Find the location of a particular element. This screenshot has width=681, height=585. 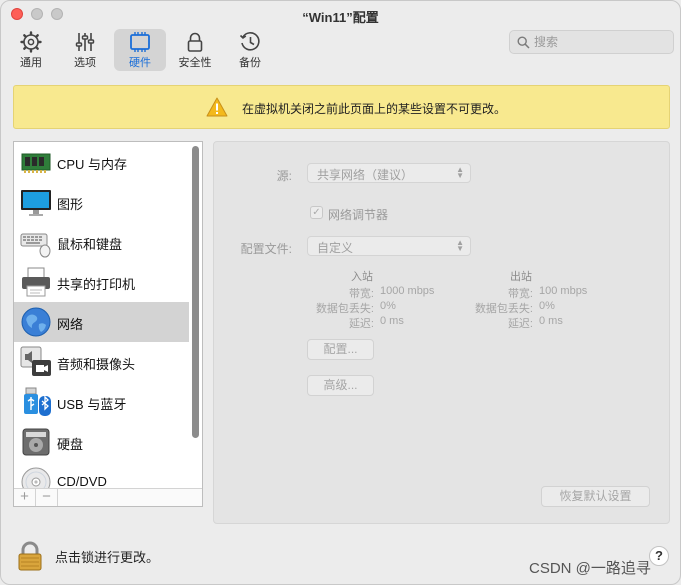

warning-banner: 在虚拟机关闭之前此页面上的某些设置不可更改。 is located at coordinates (341, 107).